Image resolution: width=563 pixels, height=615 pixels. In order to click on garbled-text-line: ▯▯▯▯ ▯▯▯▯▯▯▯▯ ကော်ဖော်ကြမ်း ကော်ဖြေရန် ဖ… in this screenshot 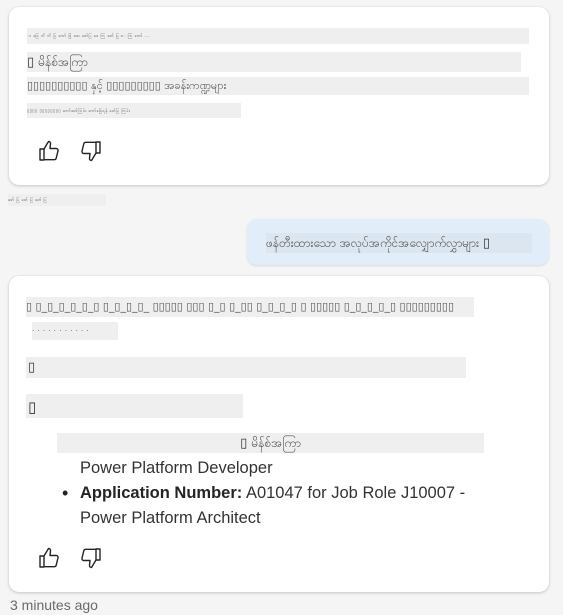, I will do `click(134, 110)`.